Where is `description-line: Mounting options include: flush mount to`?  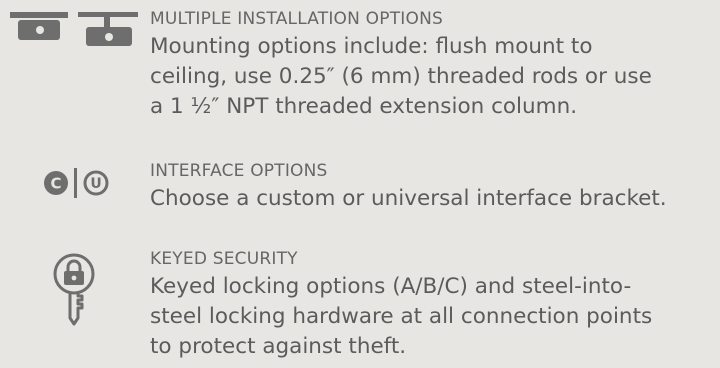 description-line: Mounting options include: flush mount to is located at coordinates (371, 46).